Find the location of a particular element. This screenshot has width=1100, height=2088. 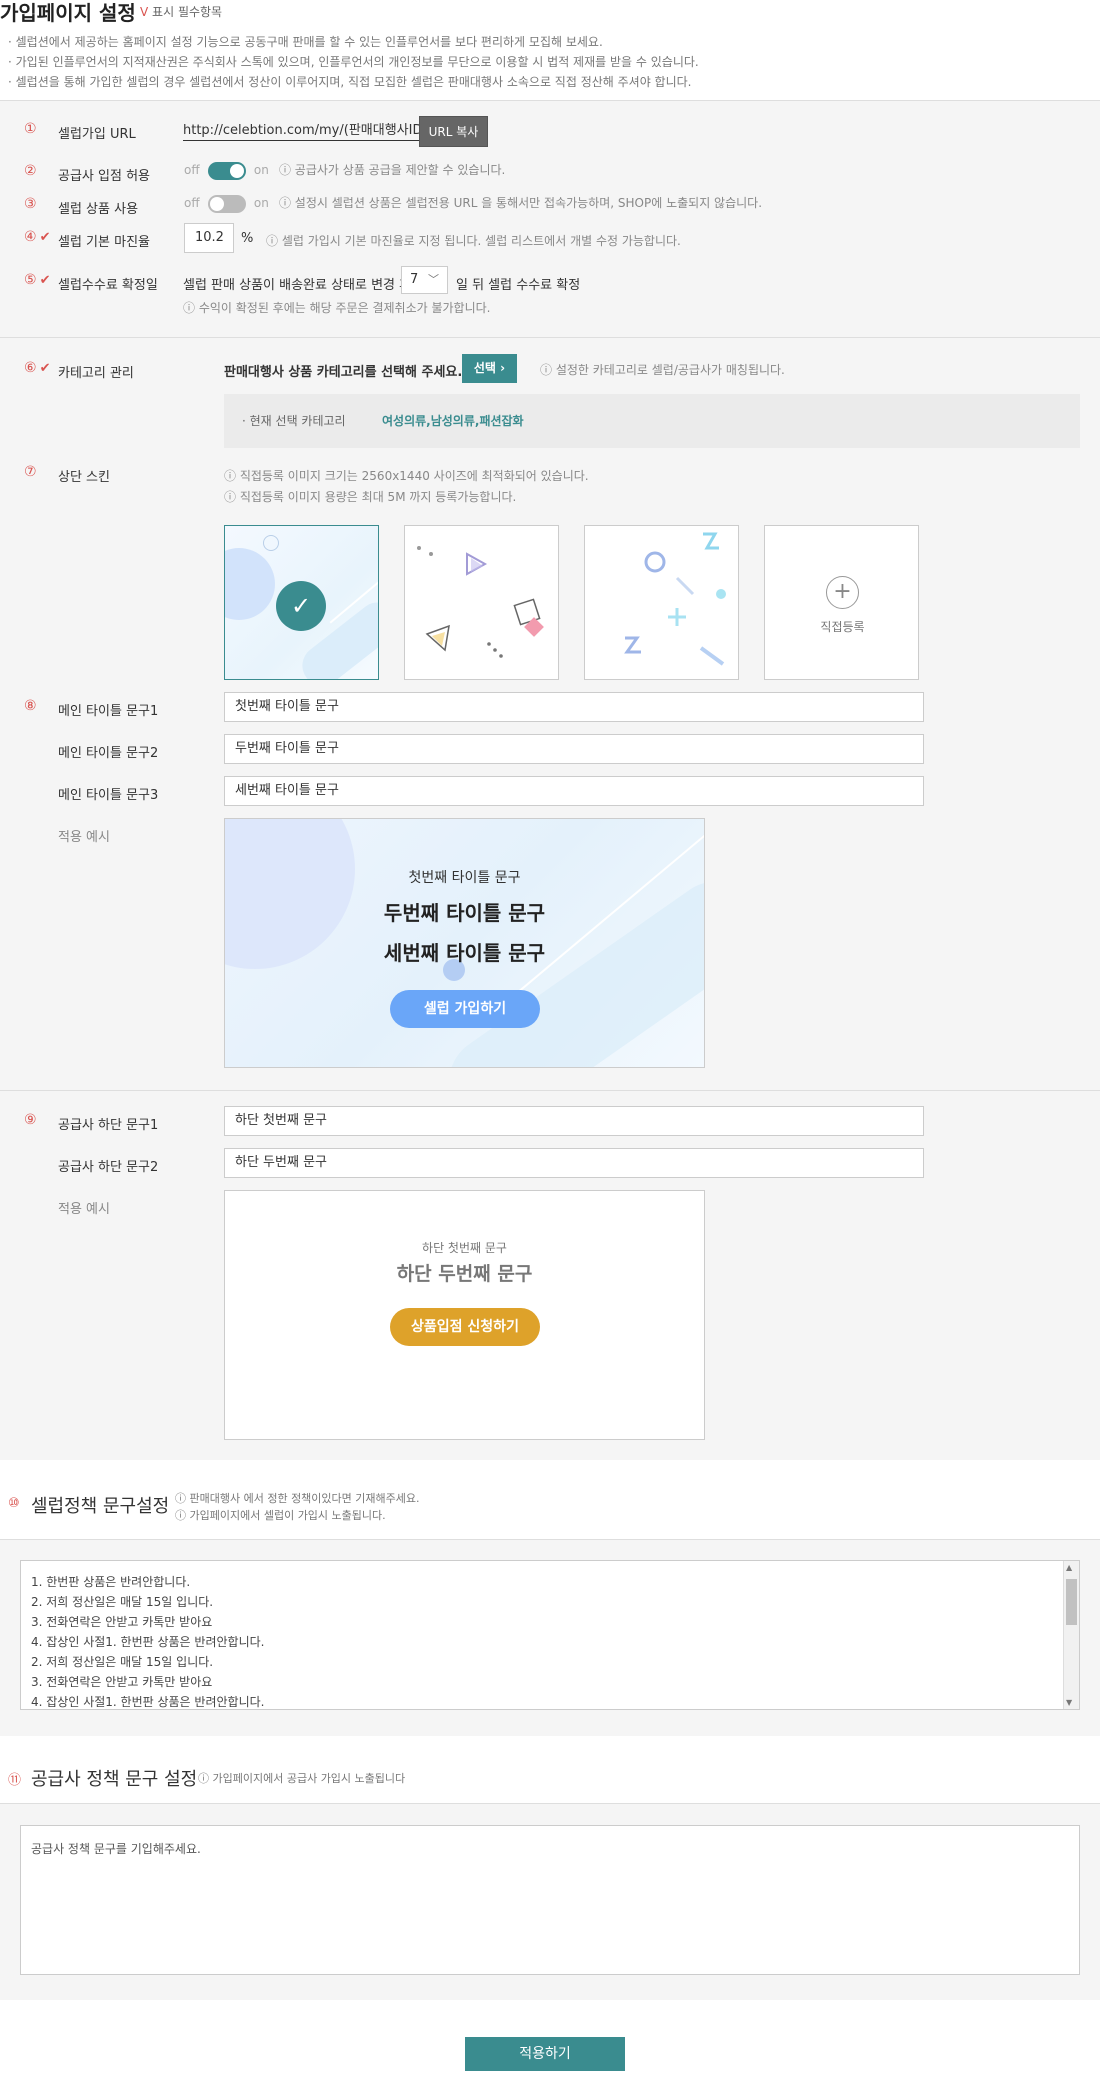

item-number: ⑦ is located at coordinates (30, 472).